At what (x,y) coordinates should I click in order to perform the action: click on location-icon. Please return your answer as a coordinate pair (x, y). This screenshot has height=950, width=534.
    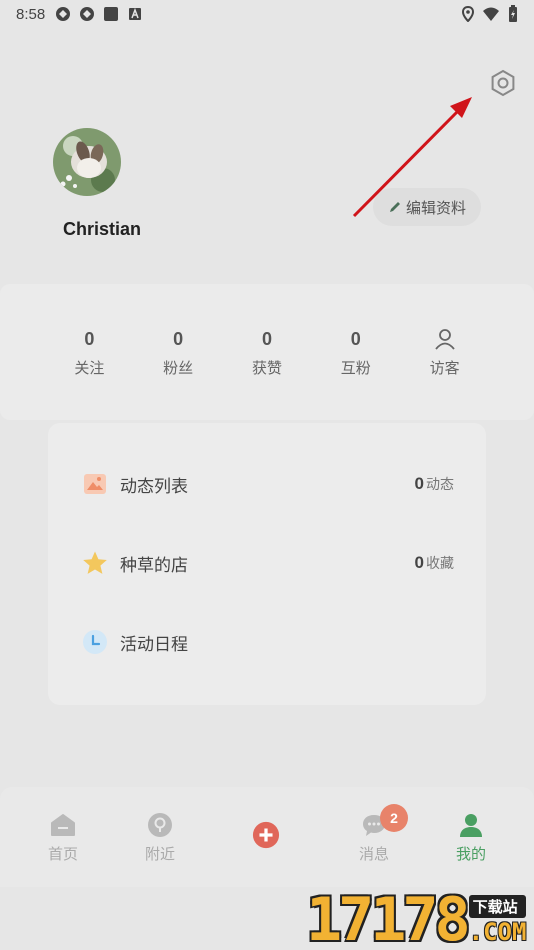
    Looking at the image, I should click on (160, 825).